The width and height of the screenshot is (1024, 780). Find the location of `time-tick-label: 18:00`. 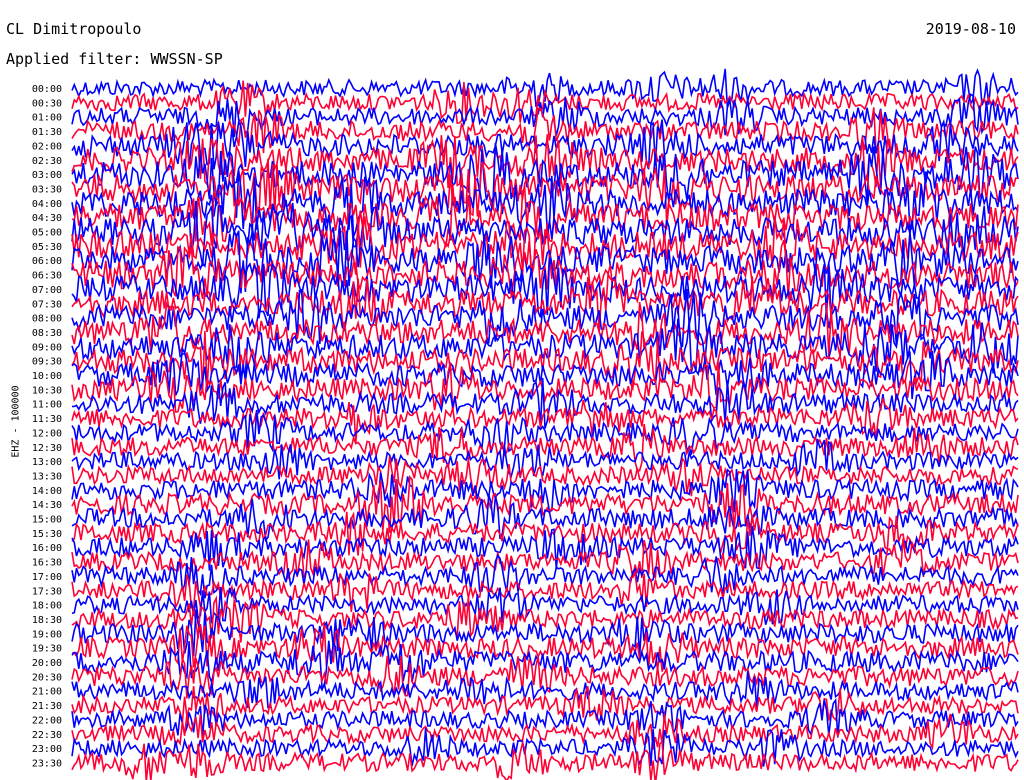

time-tick-label: 18:00 is located at coordinates (47, 606).